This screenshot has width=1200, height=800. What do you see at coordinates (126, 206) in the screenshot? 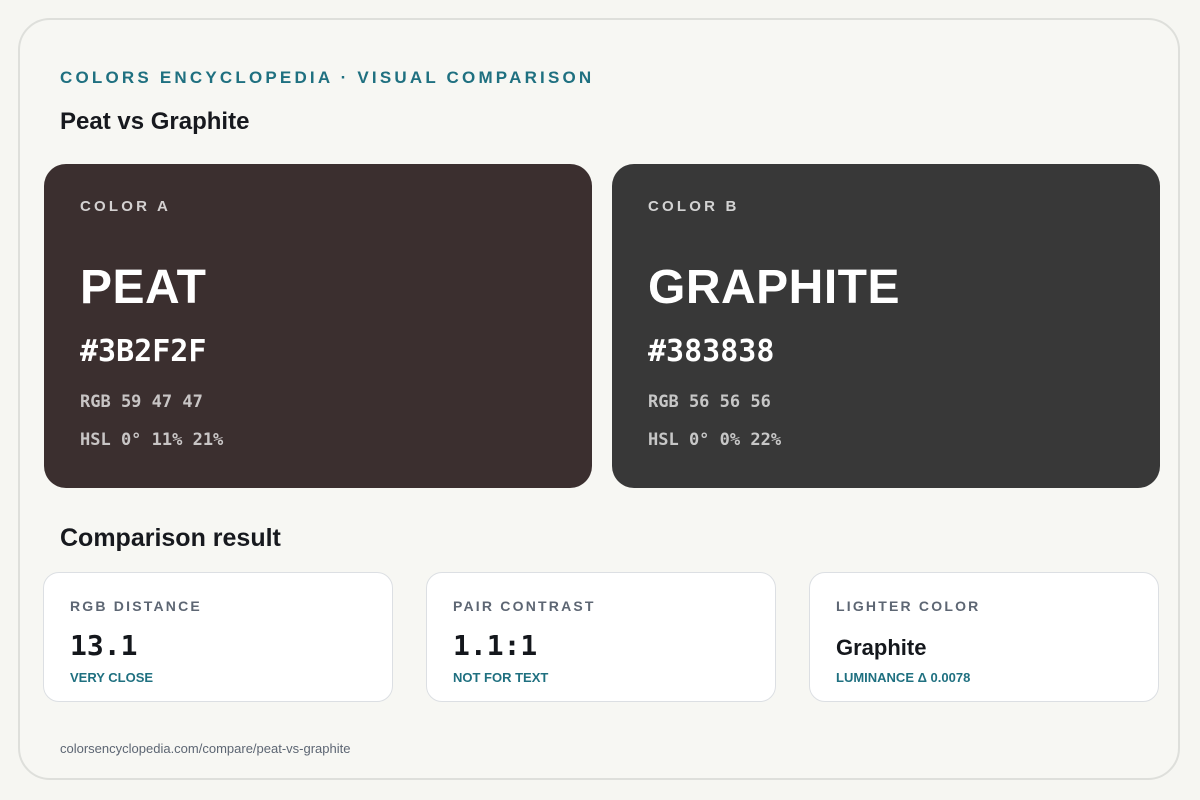
I see `color-a-label: COLOR A` at bounding box center [126, 206].